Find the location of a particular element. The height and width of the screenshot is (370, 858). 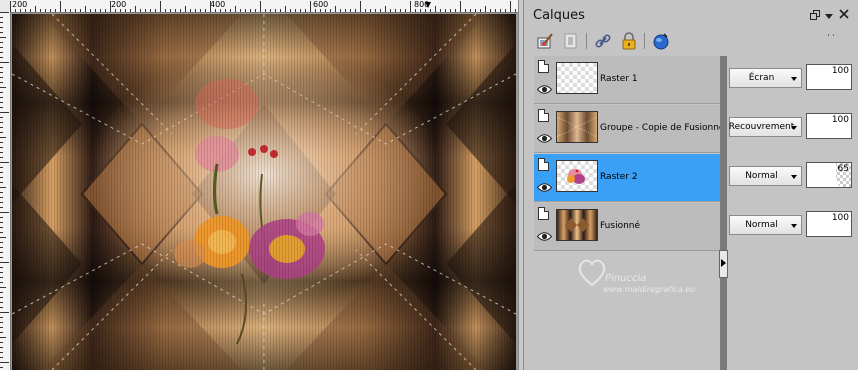

restore-icon is located at coordinates (815, 16).